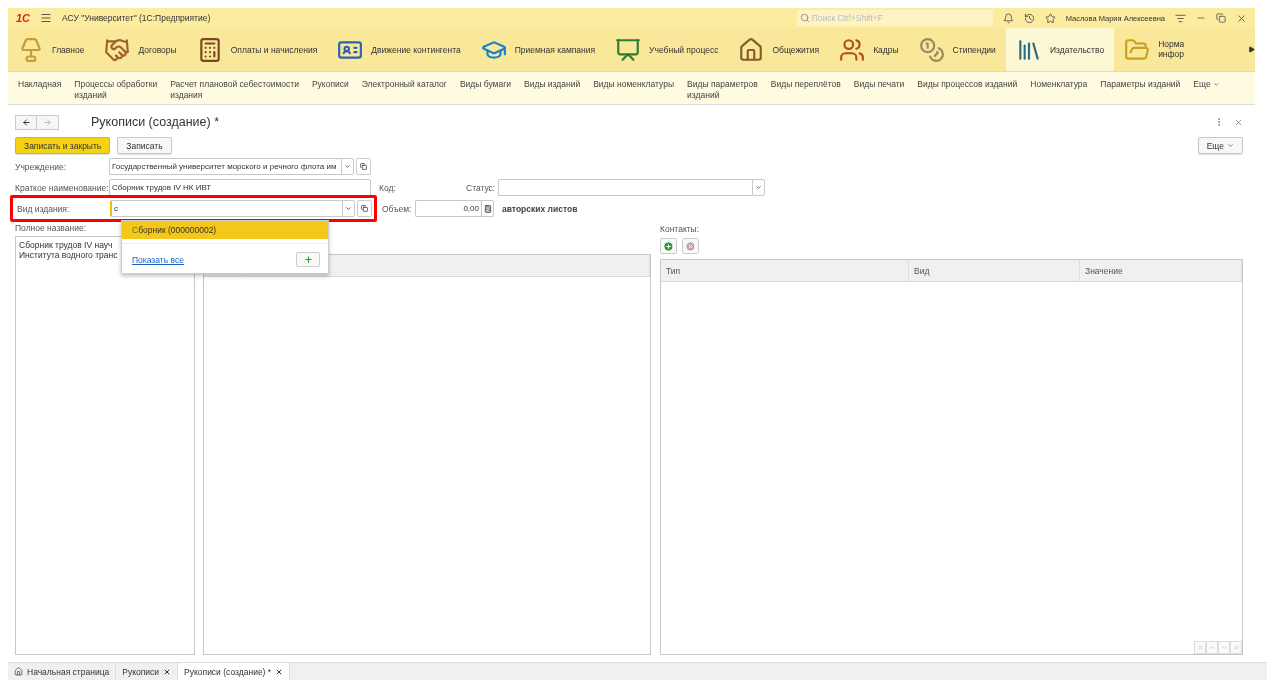  Describe the element at coordinates (967, 91) in the screenshot. I see `nav-link: Виды процессов изданий` at that location.